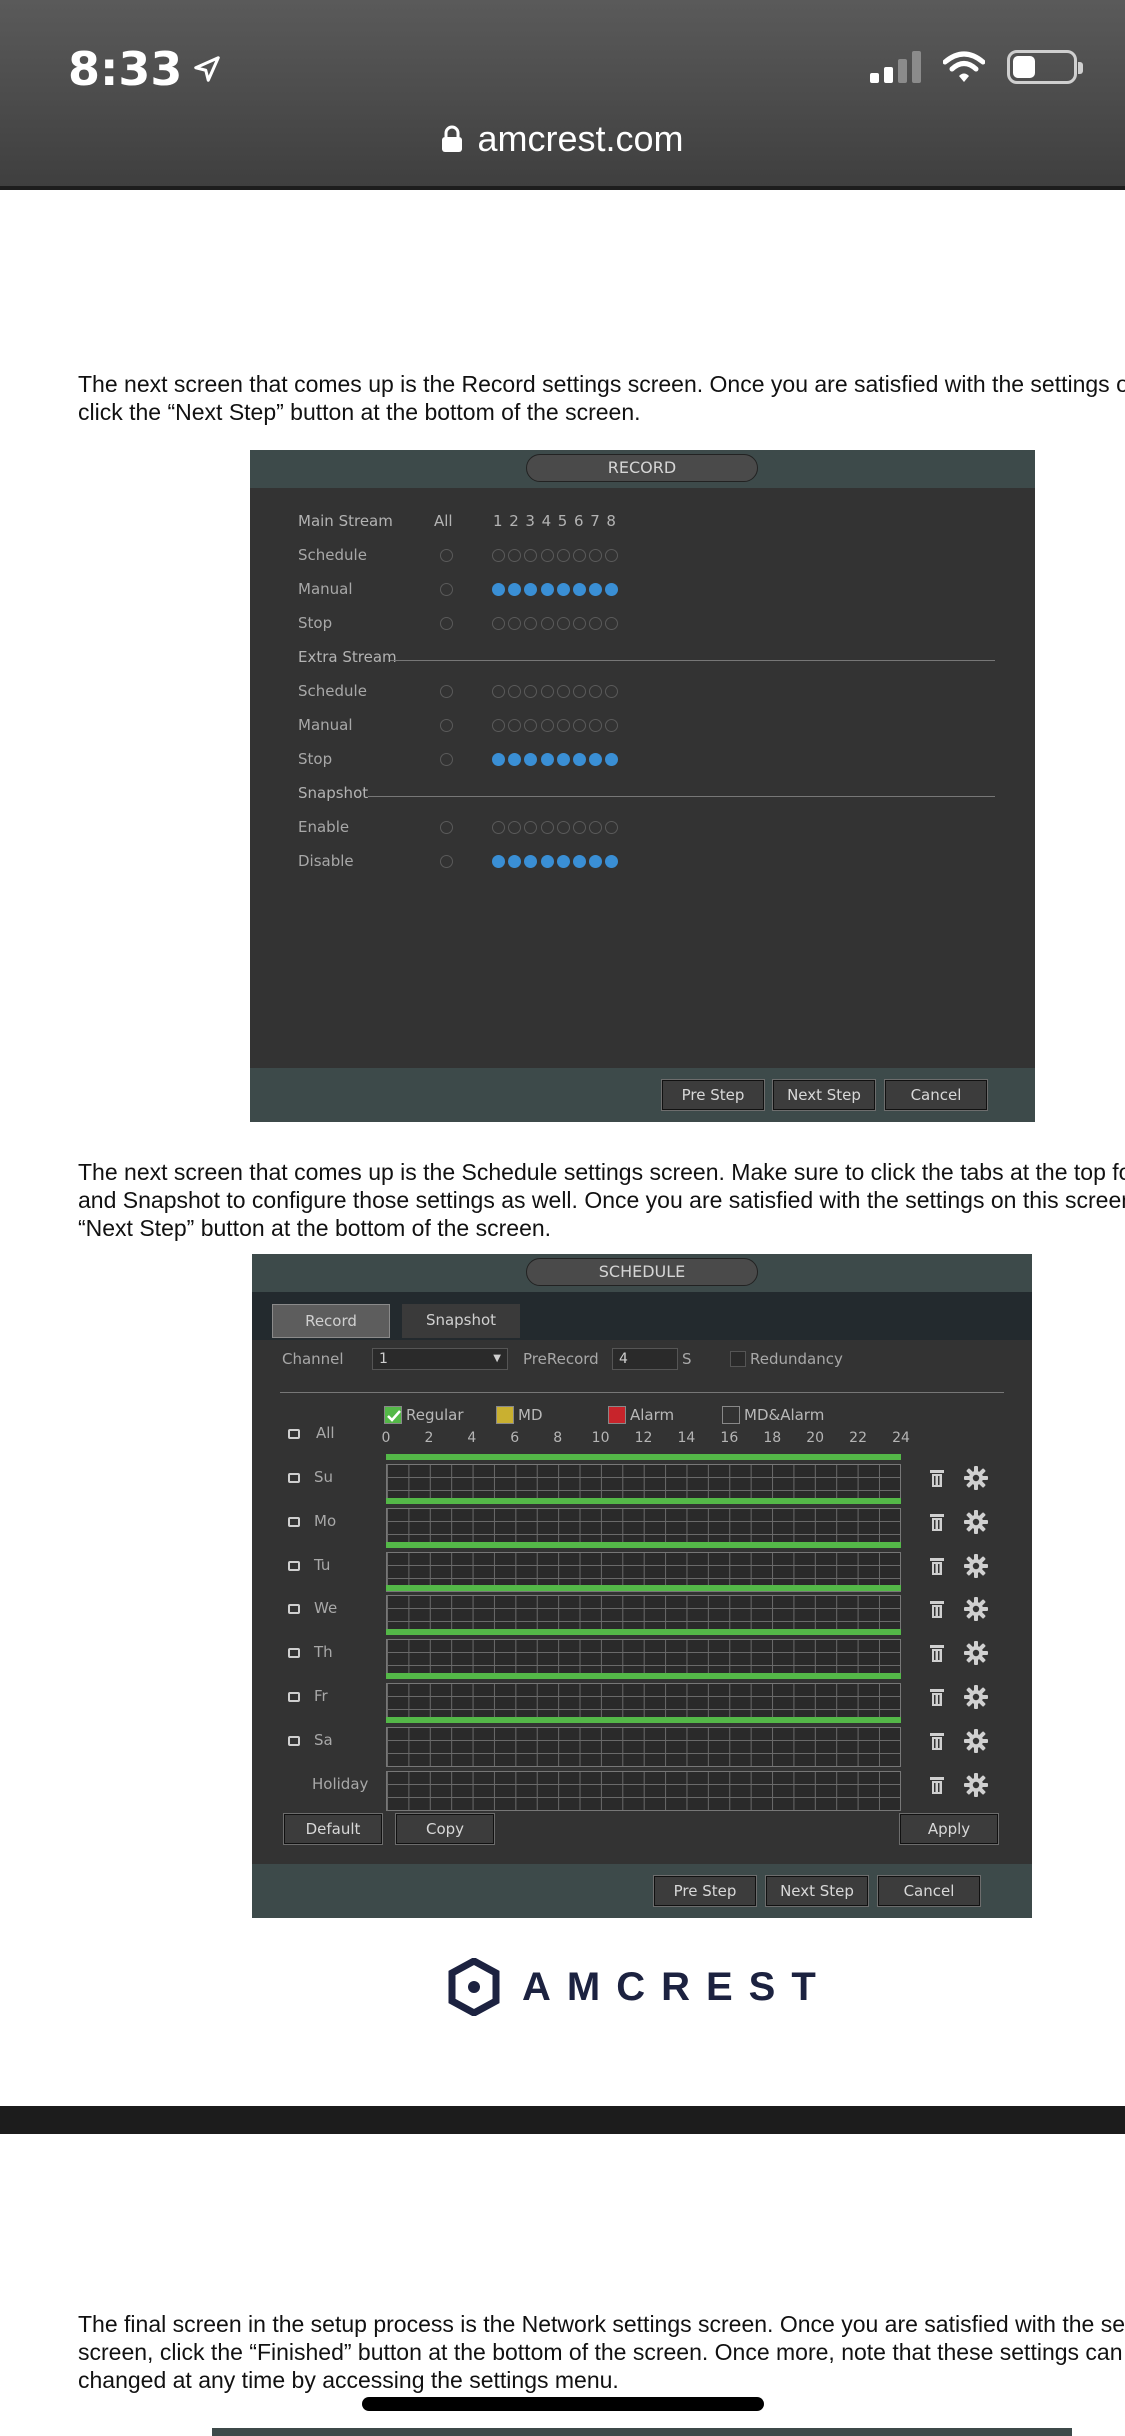 This screenshot has height=2436, width=1125. What do you see at coordinates (331, 1321) in the screenshot?
I see `tab-record: Record` at bounding box center [331, 1321].